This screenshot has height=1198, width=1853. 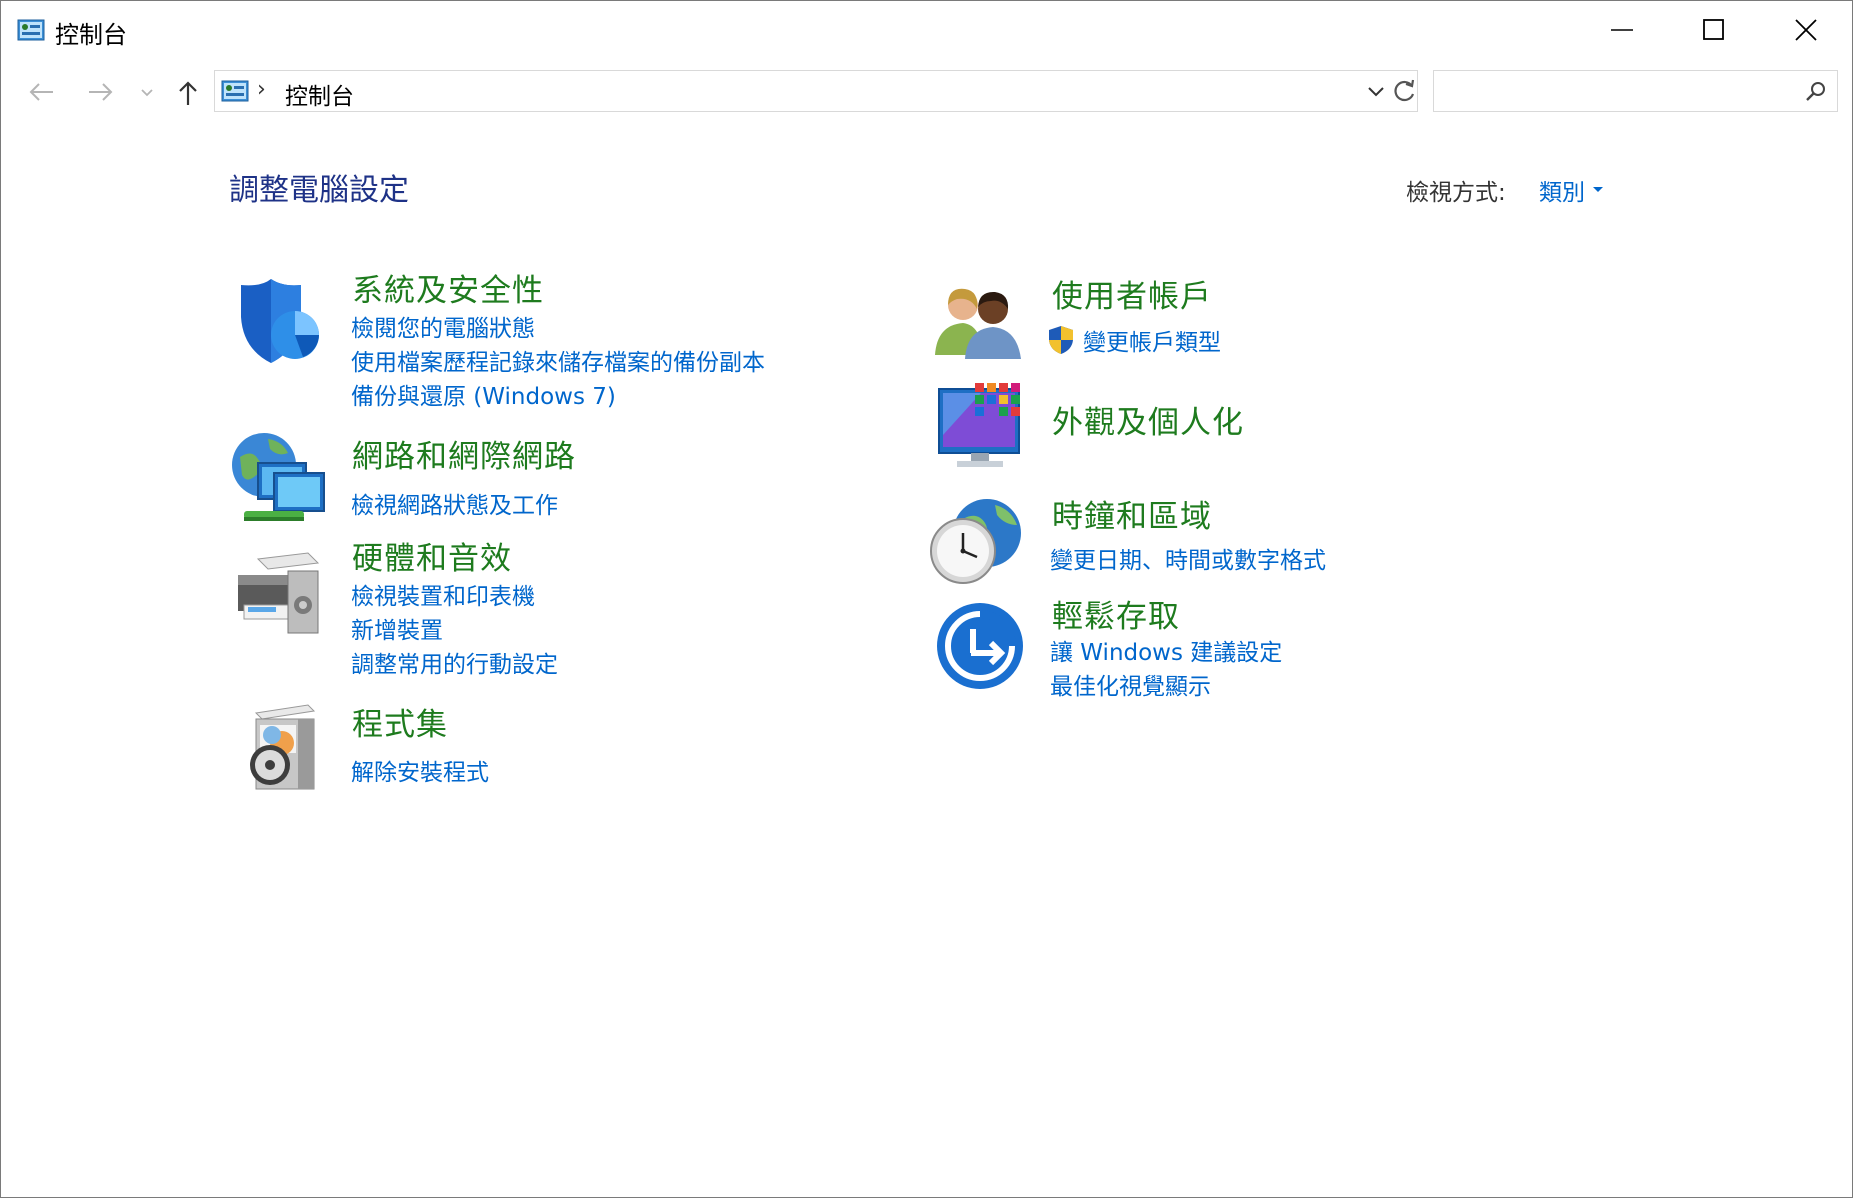 I want to click on link-change-date-time-format: 變更日期、時間或數字格式, so click(x=1188, y=558).